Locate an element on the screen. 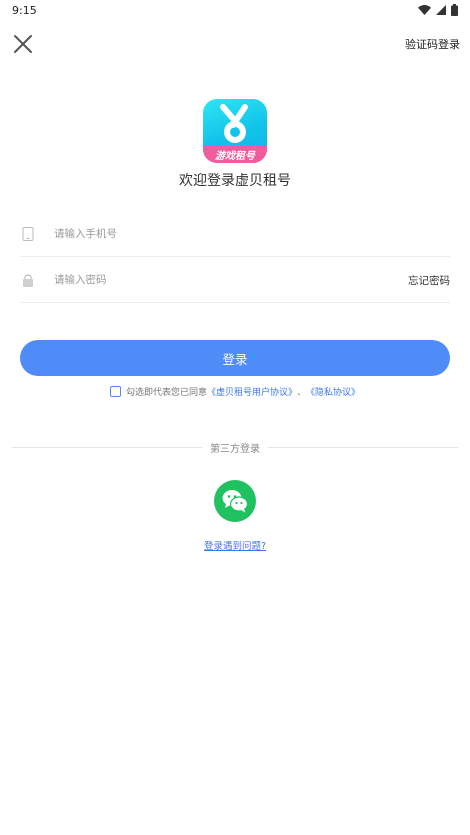 Image resolution: width=470 pixels, height=835 pixels. privacy-policy-link: 《隐私协议》 is located at coordinates (333, 391).